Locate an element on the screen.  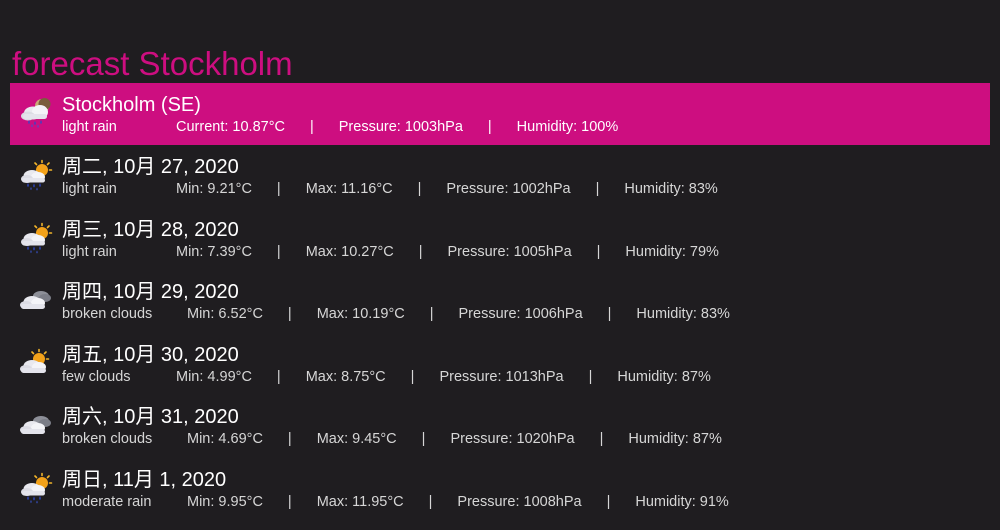
min-temperature: Min: 7.39°C is located at coordinates (214, 251).